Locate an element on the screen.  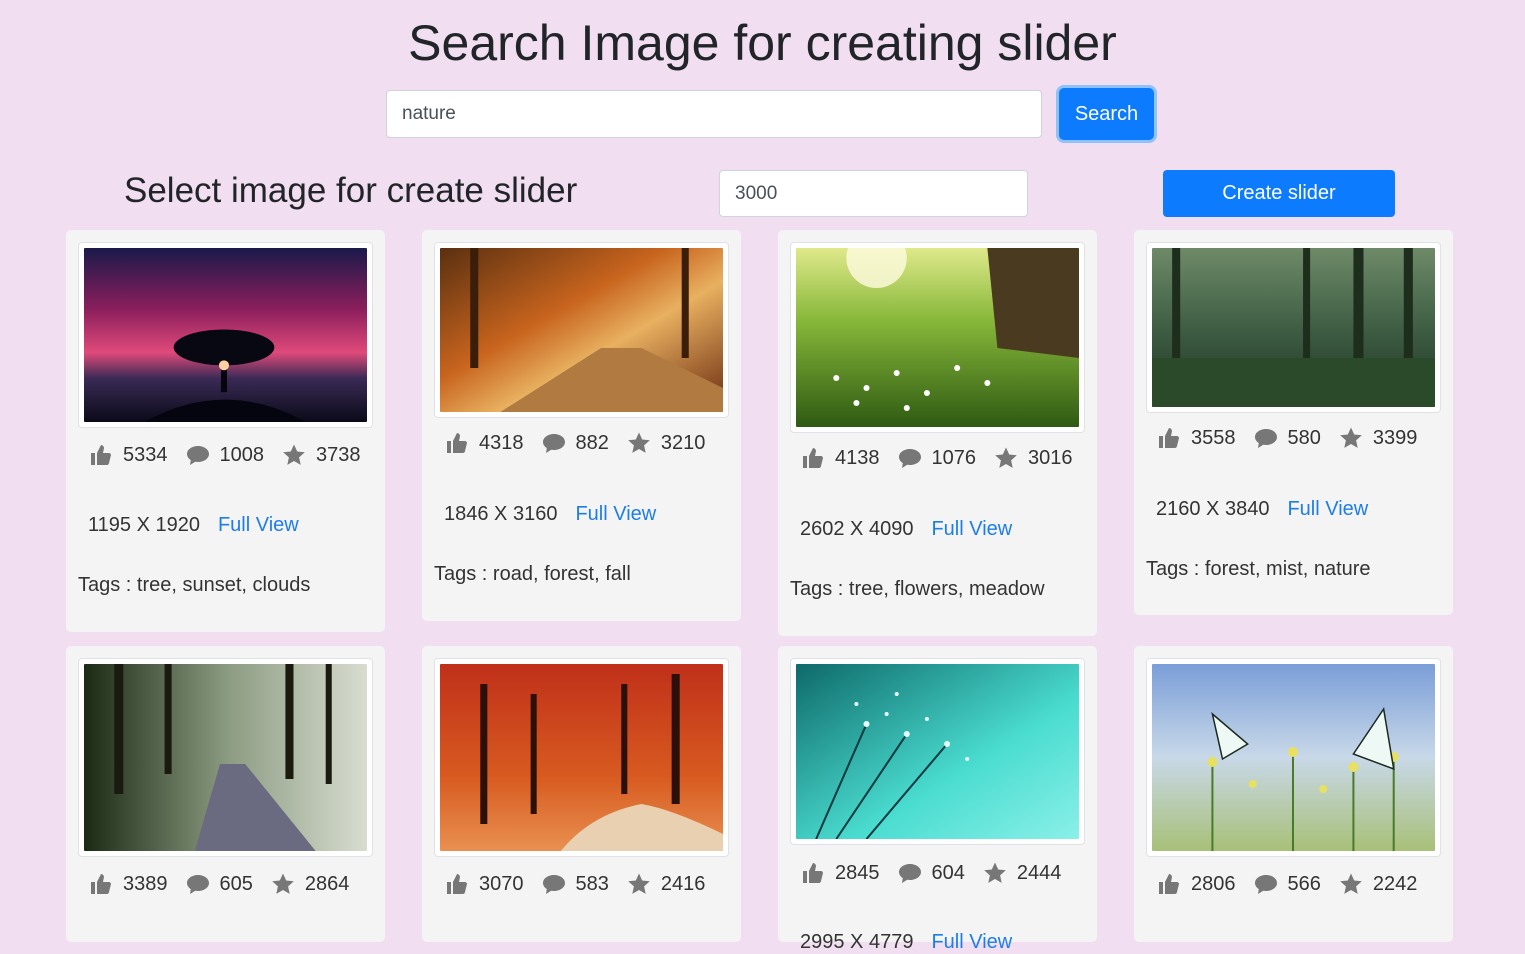
forest-road-image is located at coordinates (225, 757).